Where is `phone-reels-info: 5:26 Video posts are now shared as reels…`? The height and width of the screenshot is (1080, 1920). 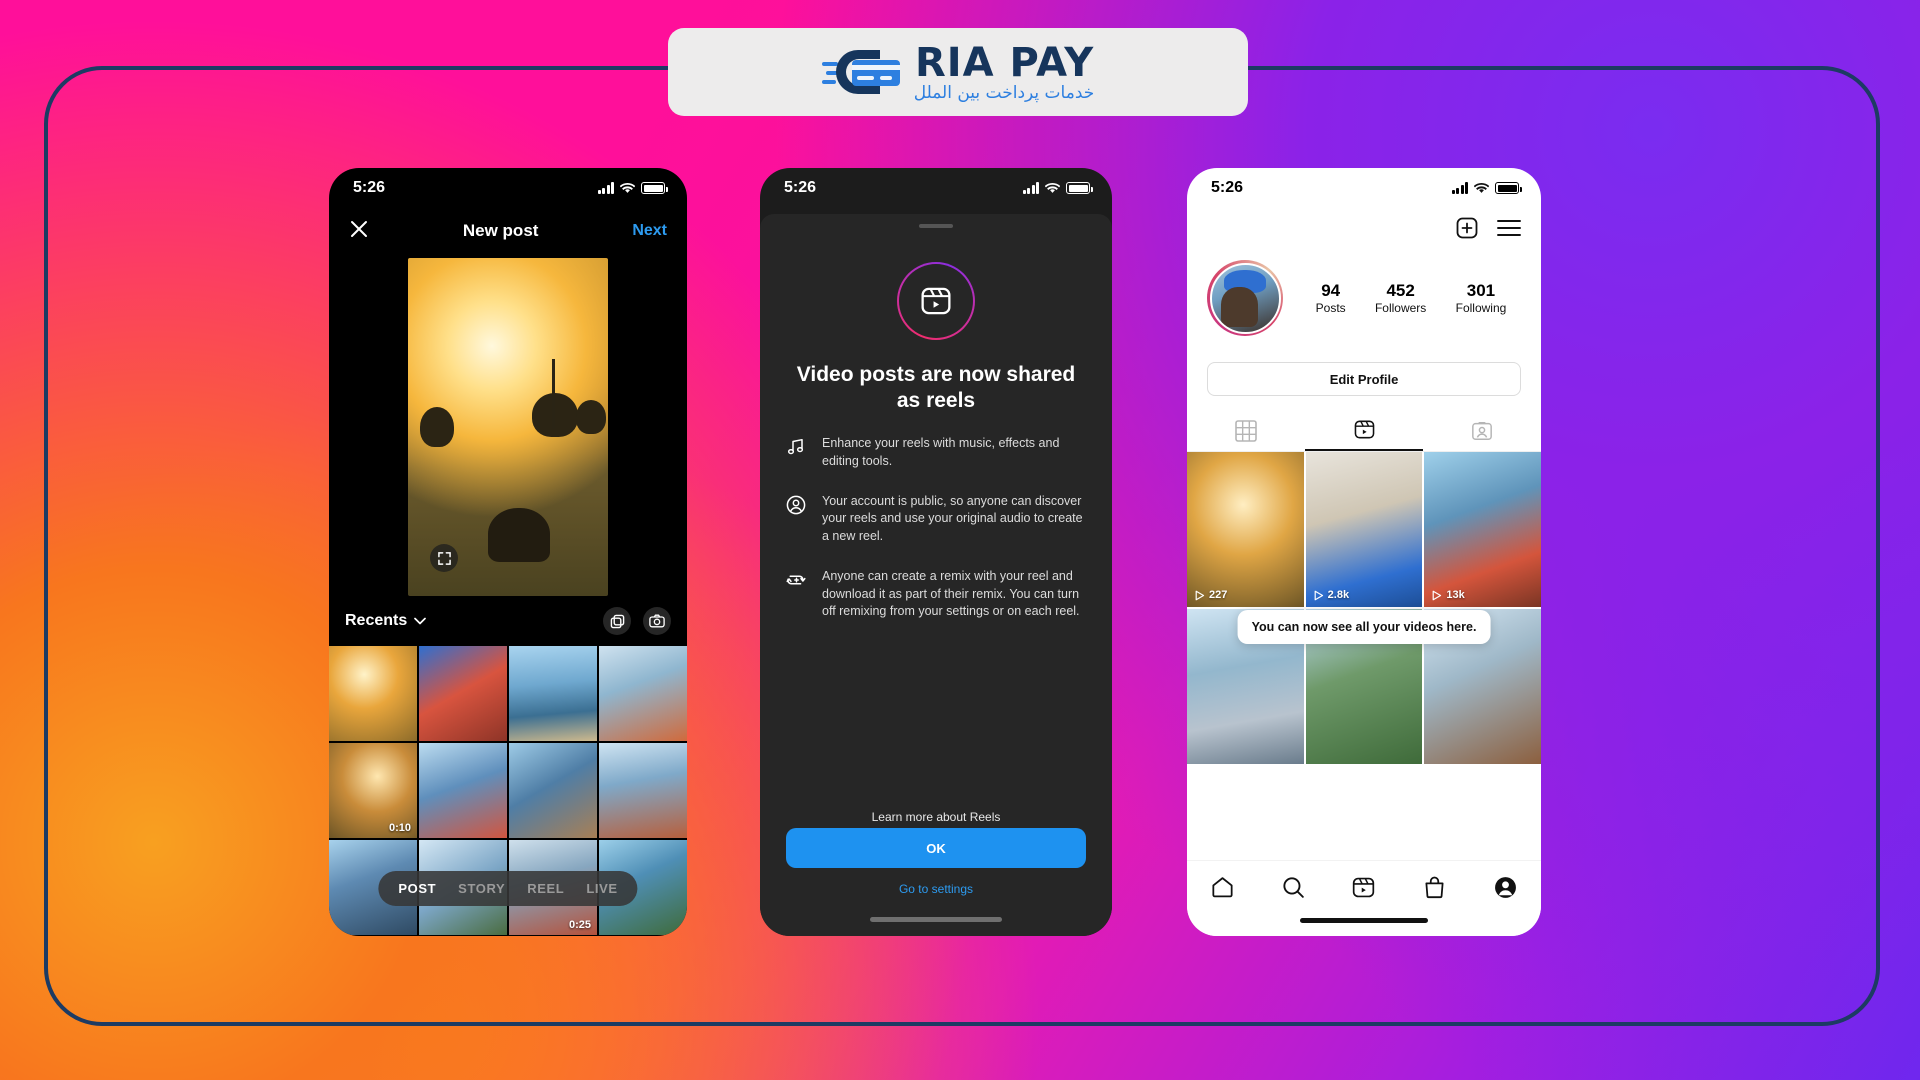 phone-reels-info: 5:26 Video posts are now shared as reels… is located at coordinates (936, 552).